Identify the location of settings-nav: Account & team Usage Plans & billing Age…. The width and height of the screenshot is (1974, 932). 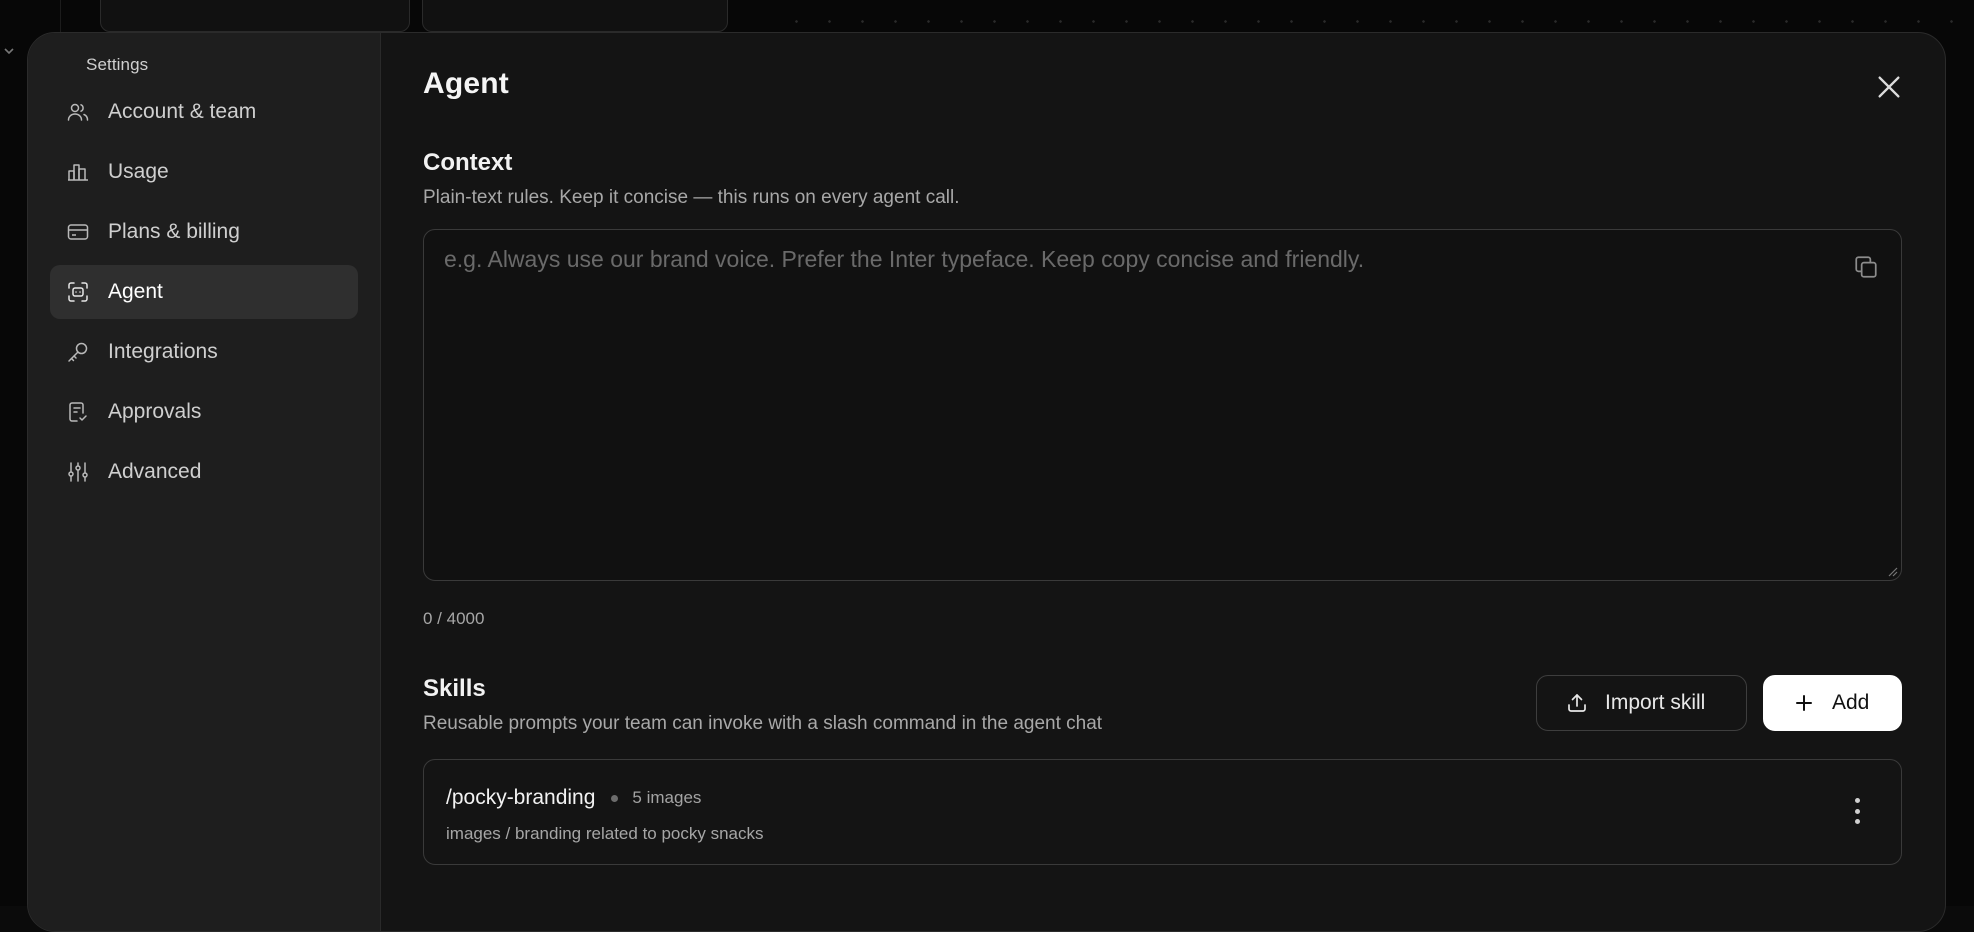
(204, 292).